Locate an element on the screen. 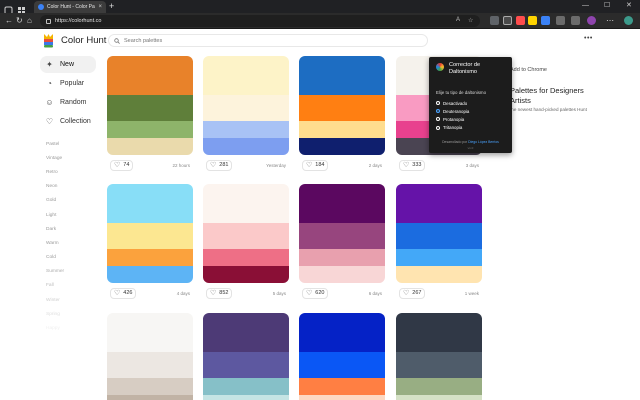 The height and width of the screenshot is (400, 640). palette-card: ♡ 267 1 week is located at coordinates (439, 242).